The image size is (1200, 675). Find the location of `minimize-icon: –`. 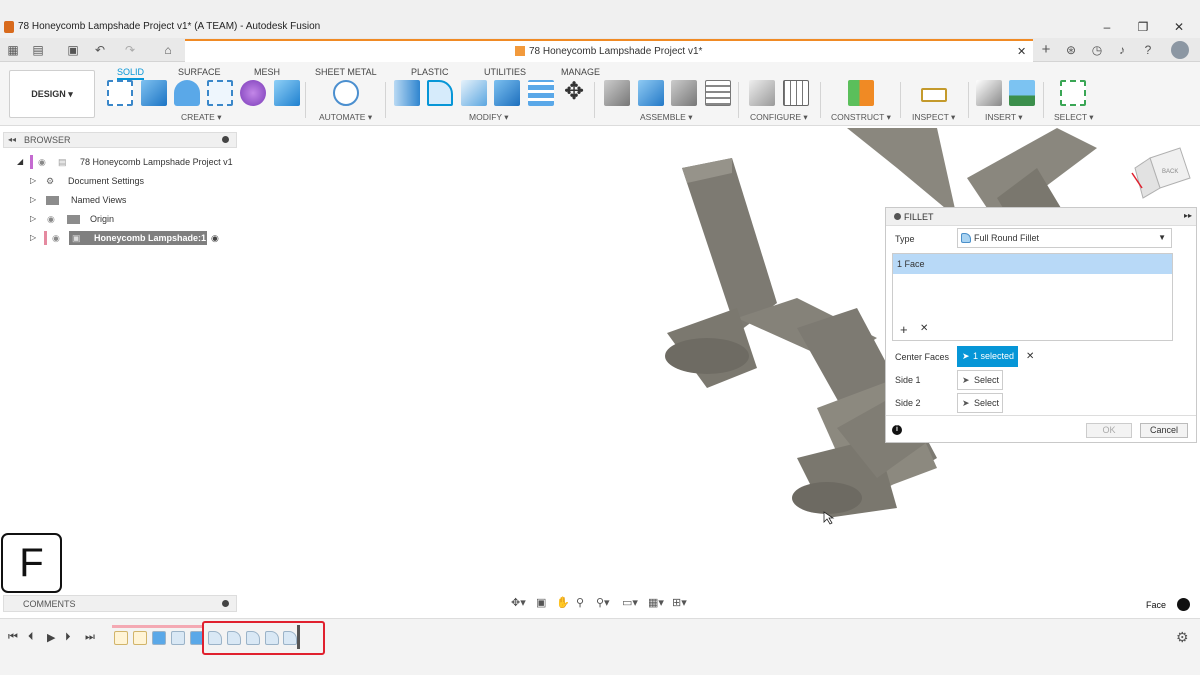

minimize-icon: – is located at coordinates (1107, 27).